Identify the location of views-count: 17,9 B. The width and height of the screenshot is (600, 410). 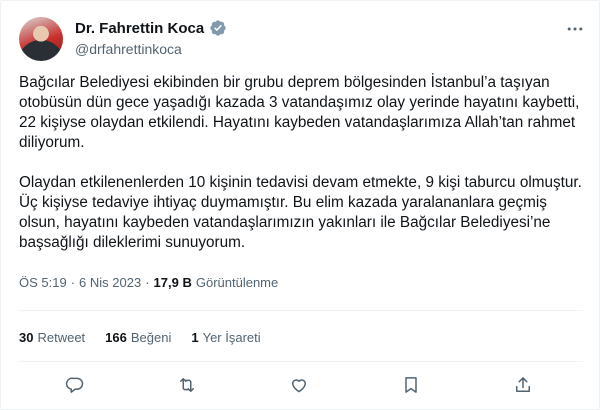
(172, 282).